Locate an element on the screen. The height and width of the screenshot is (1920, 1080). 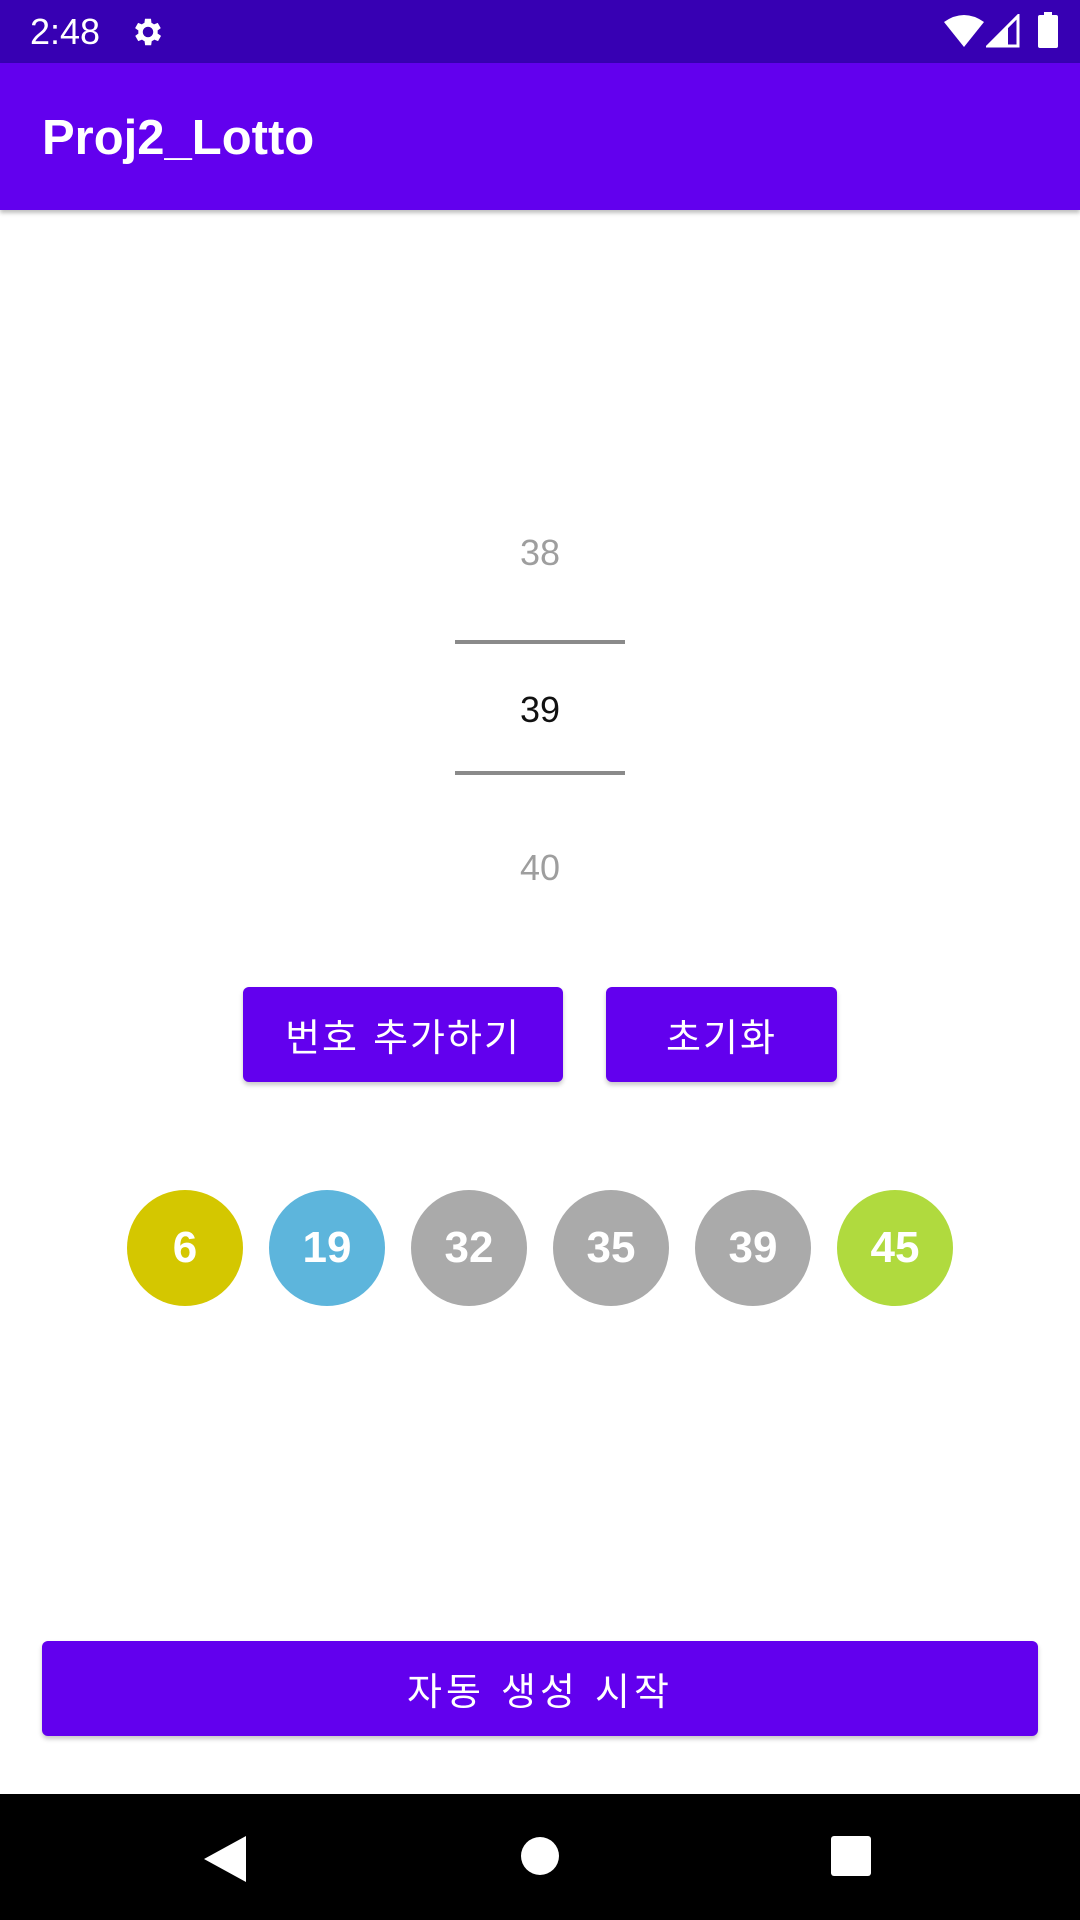
picker-divider-top is located at coordinates (540, 642).